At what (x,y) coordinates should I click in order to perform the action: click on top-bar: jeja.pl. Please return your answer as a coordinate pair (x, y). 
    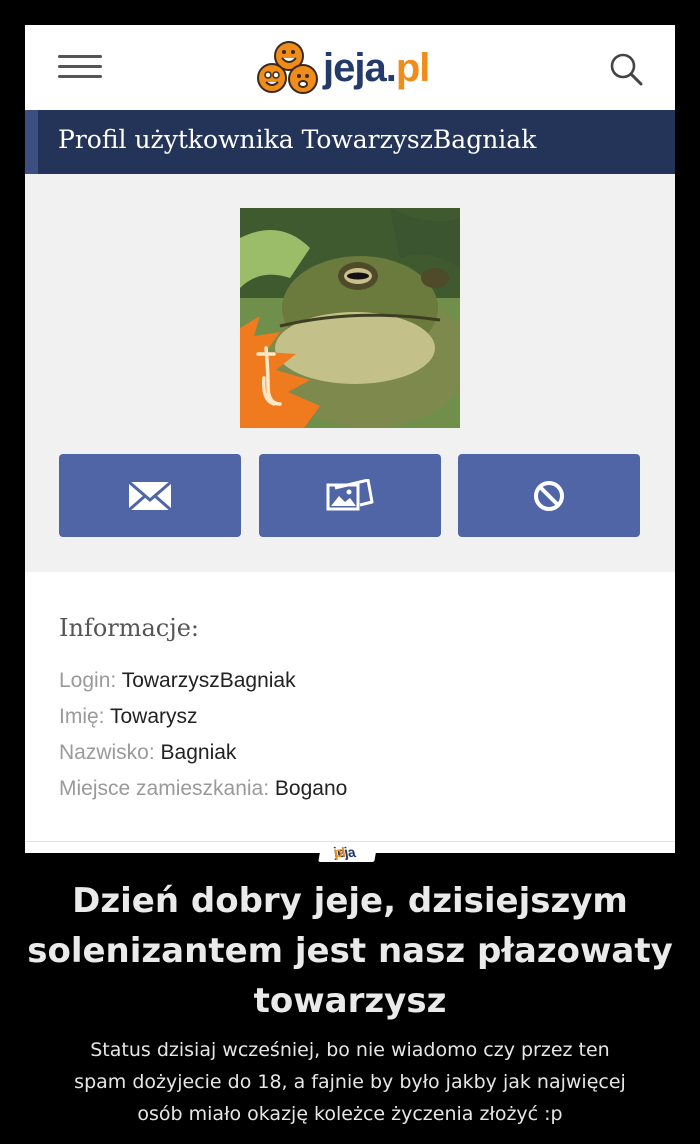
    Looking at the image, I should click on (350, 67).